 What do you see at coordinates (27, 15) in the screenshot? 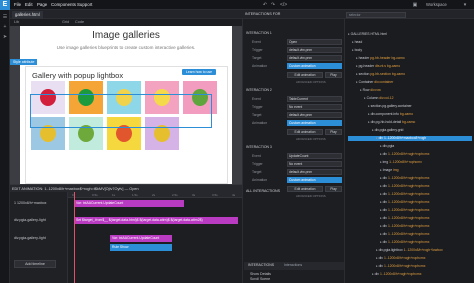
I see `page-tab-galleries: galleries.html` at bounding box center [27, 15].